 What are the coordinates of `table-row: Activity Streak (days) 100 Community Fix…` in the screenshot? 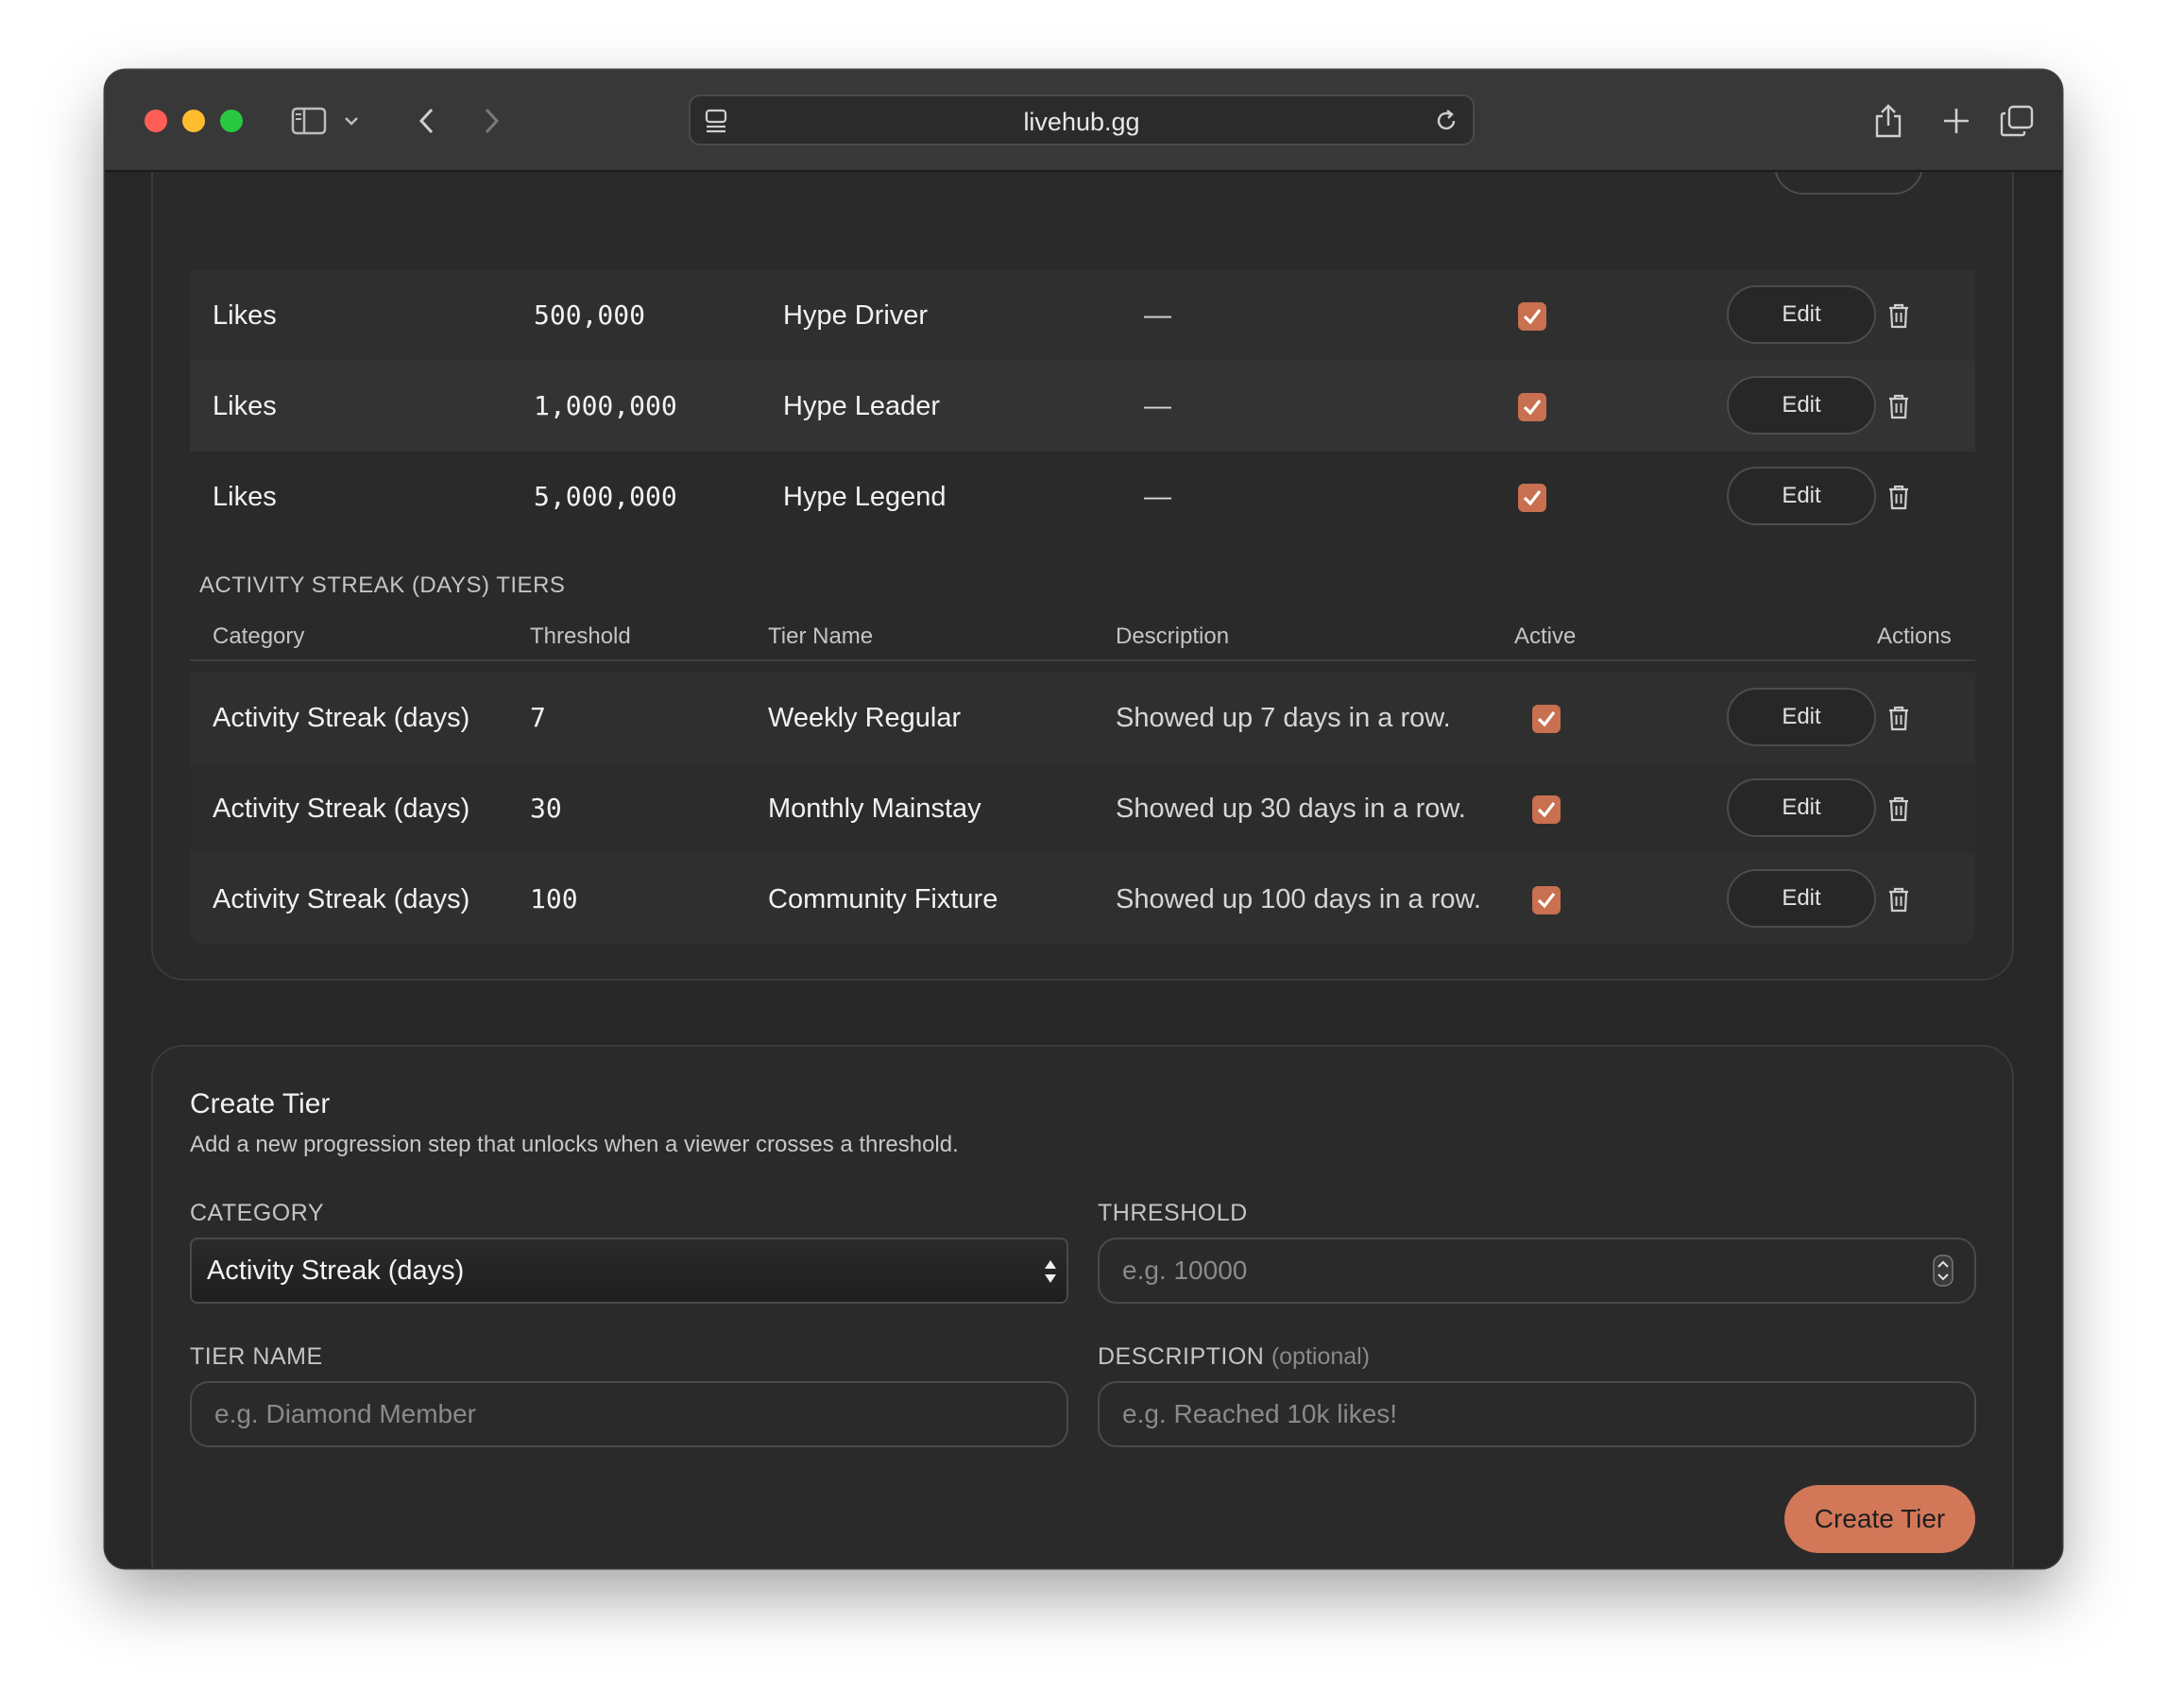 It's located at (1082, 900).